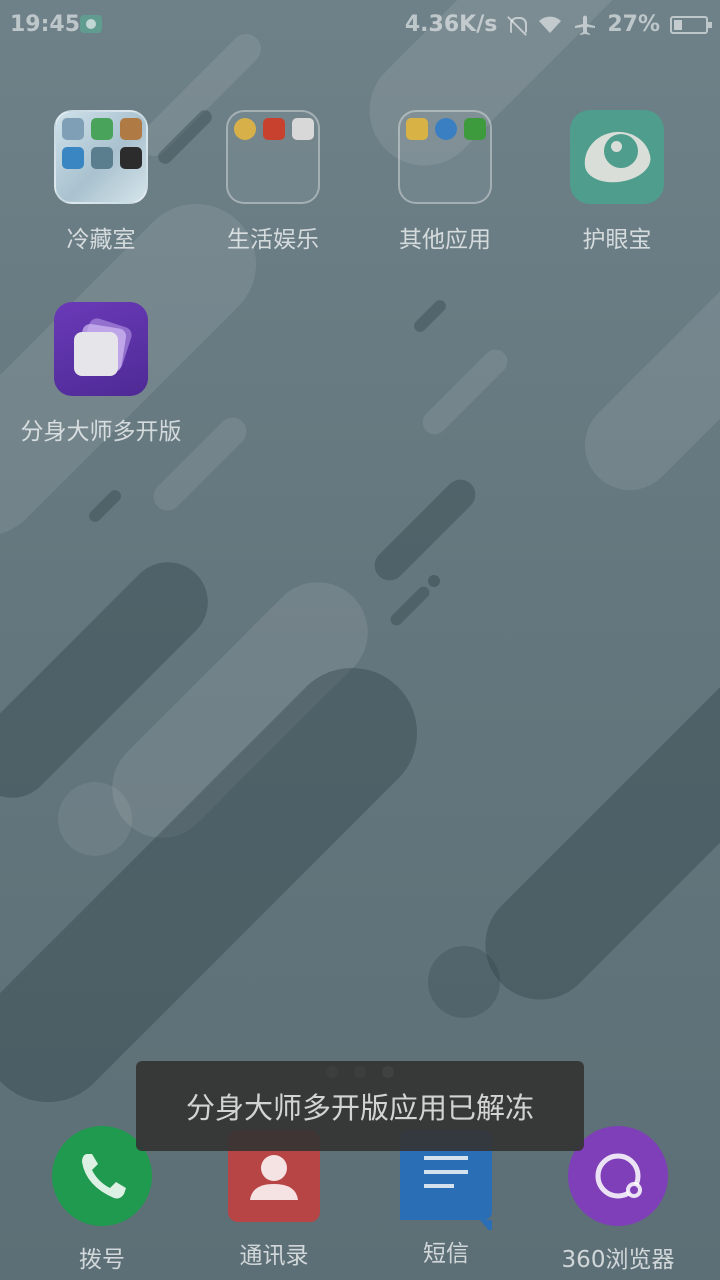 This screenshot has width=720, height=1280. I want to click on app-clone-master: 分身大师多开版, so click(101, 374).